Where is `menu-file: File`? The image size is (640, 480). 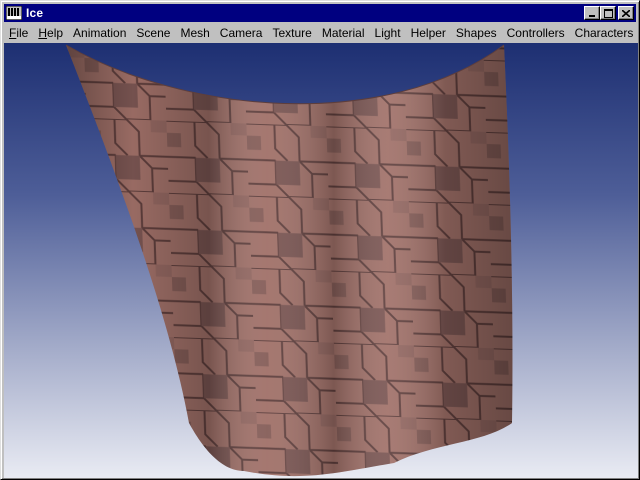
menu-file: File is located at coordinates (18, 33).